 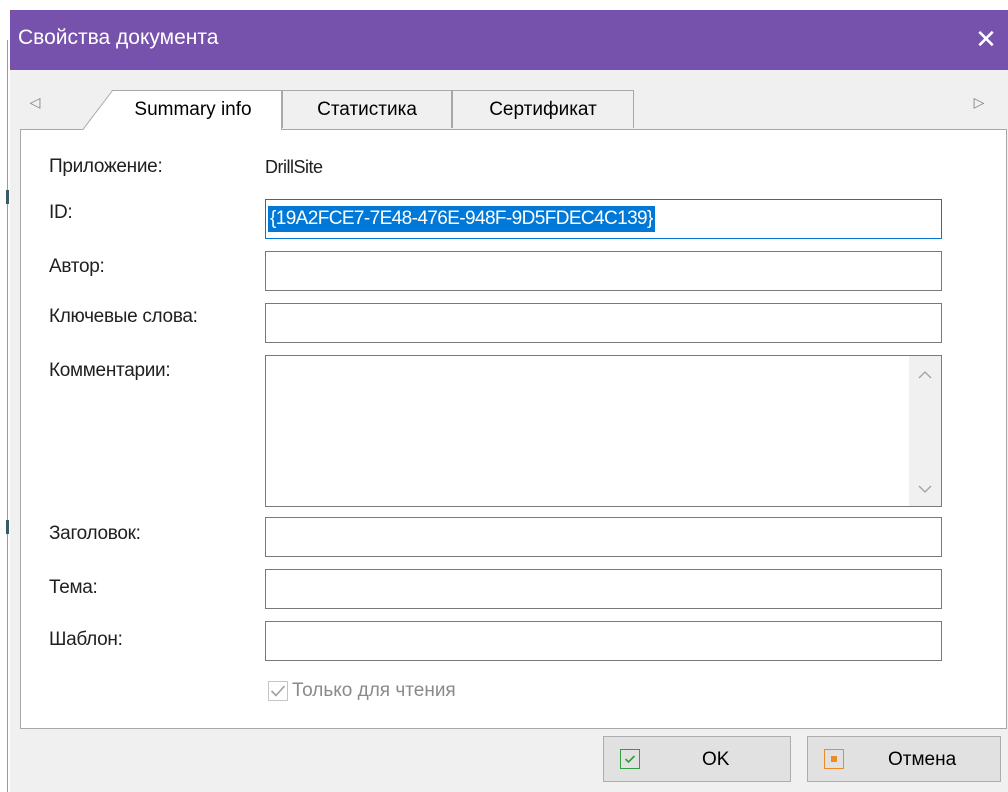 What do you see at coordinates (118, 37) in the screenshot?
I see `dialog-title: Свойства документа` at bounding box center [118, 37].